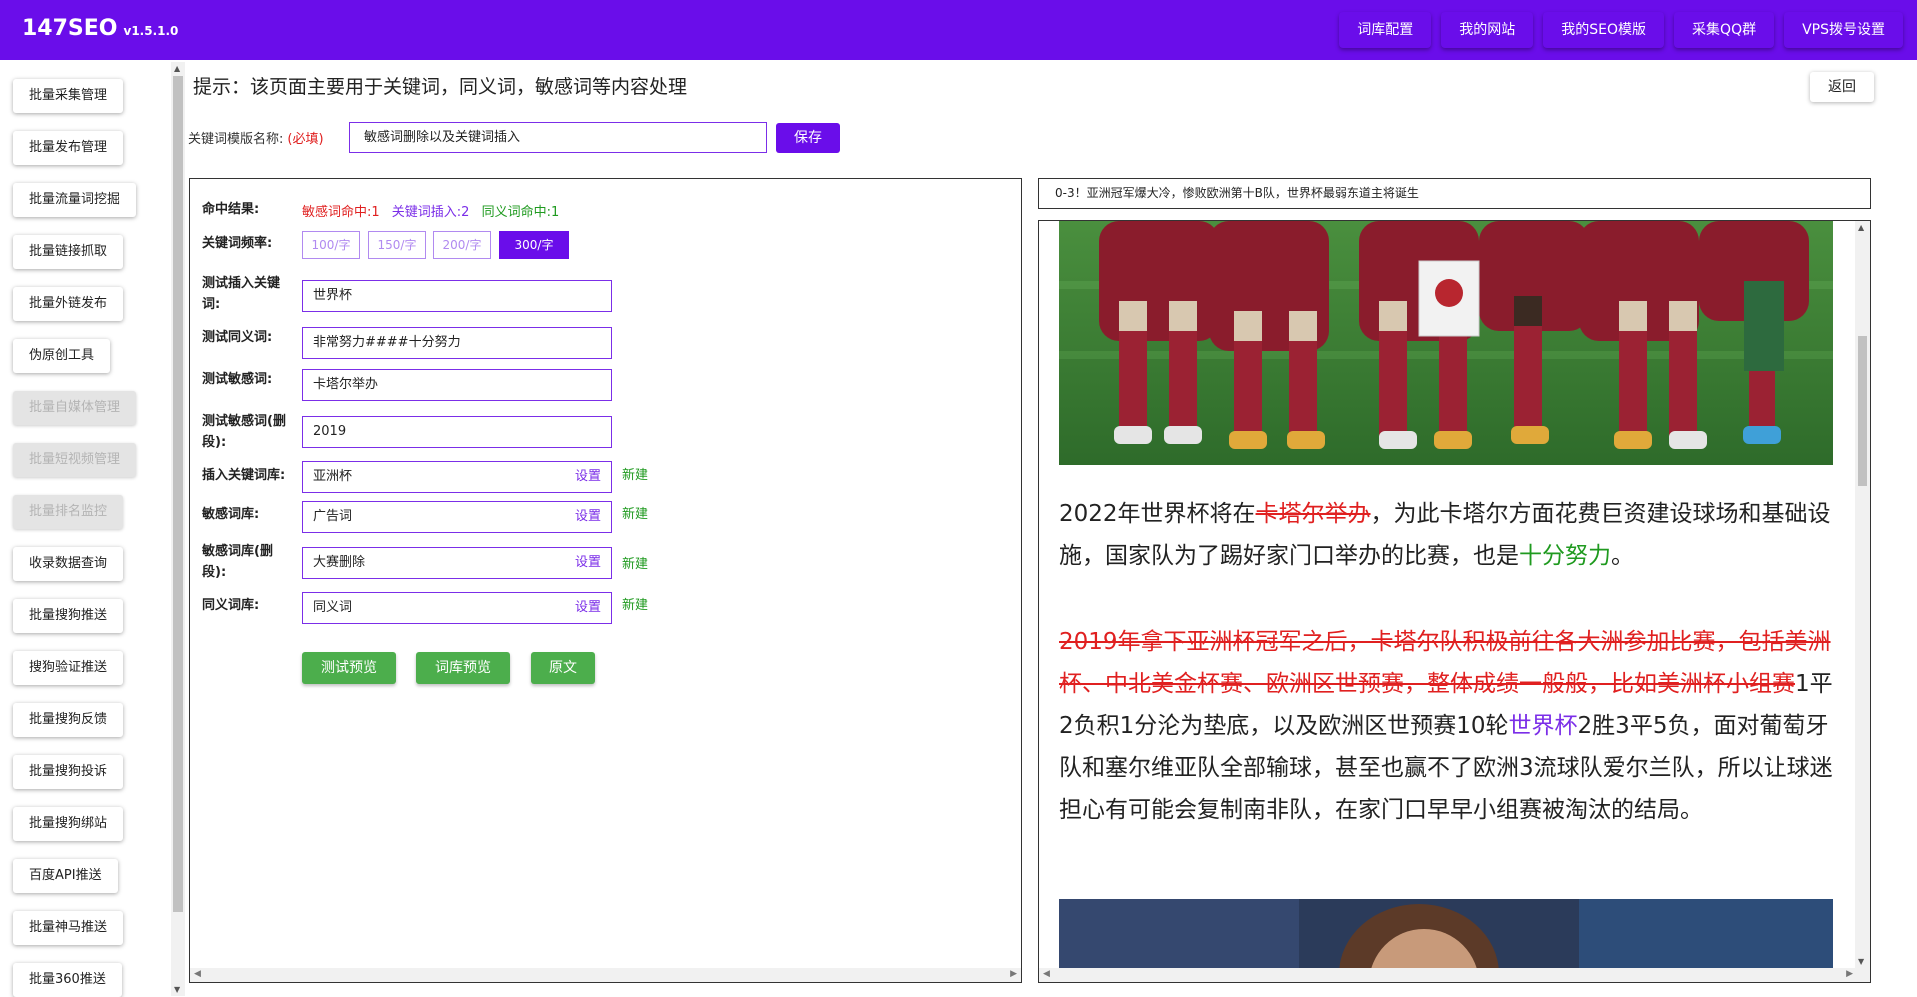 The image size is (1917, 997). Describe the element at coordinates (65, 876) in the screenshot. I see `sidebar-item-baidu-api-push: 百度API推送` at that location.